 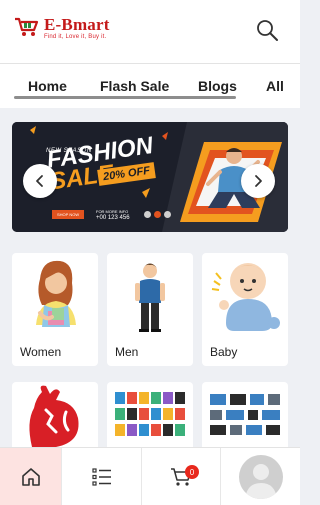 I want to click on category-card-baby: Baby, so click(x=245, y=309).